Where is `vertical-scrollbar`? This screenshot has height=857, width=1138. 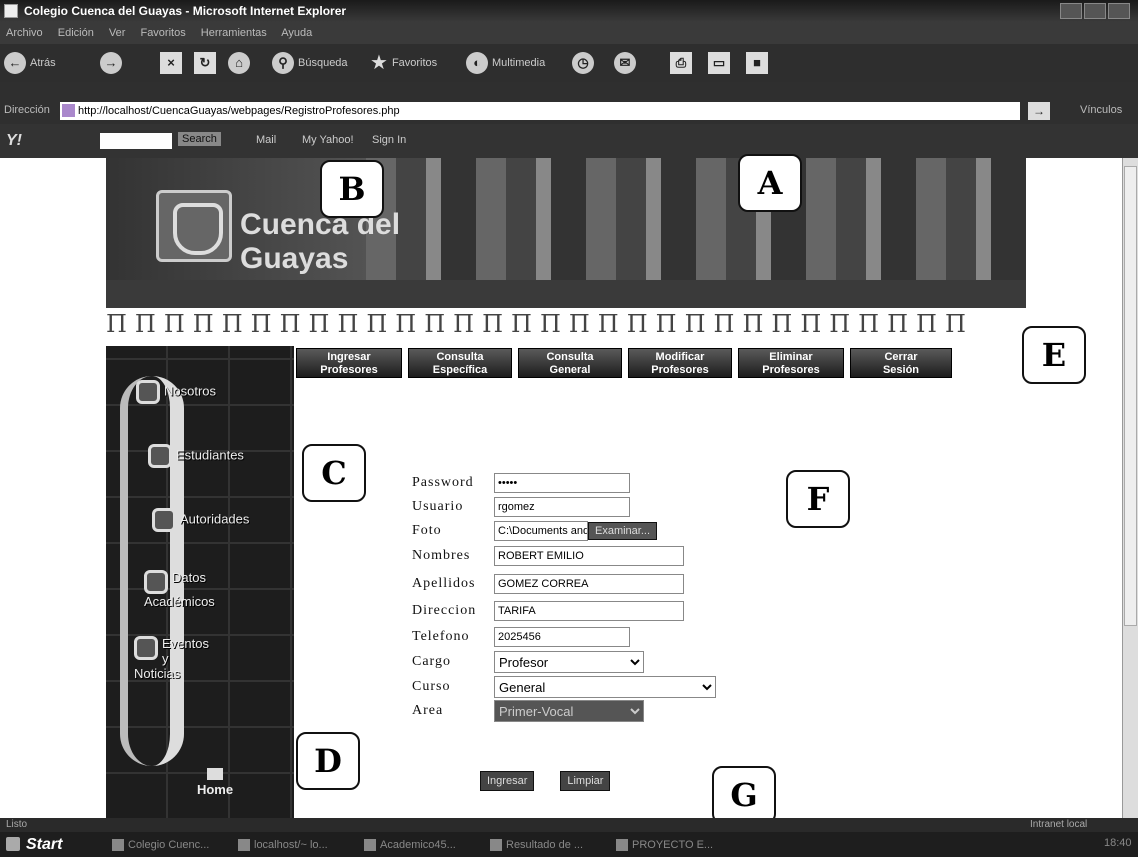
vertical-scrollbar is located at coordinates (1130, 488).